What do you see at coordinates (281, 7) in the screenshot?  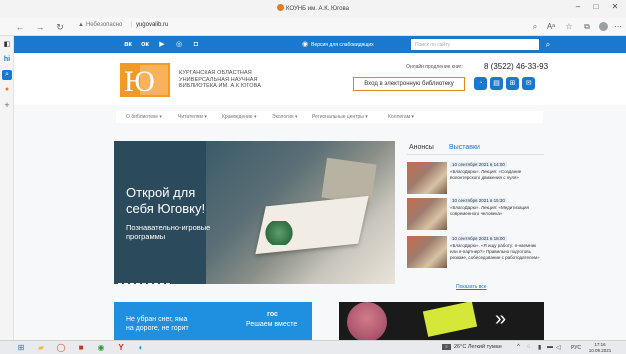 I see `site-favicon-icon` at bounding box center [281, 7].